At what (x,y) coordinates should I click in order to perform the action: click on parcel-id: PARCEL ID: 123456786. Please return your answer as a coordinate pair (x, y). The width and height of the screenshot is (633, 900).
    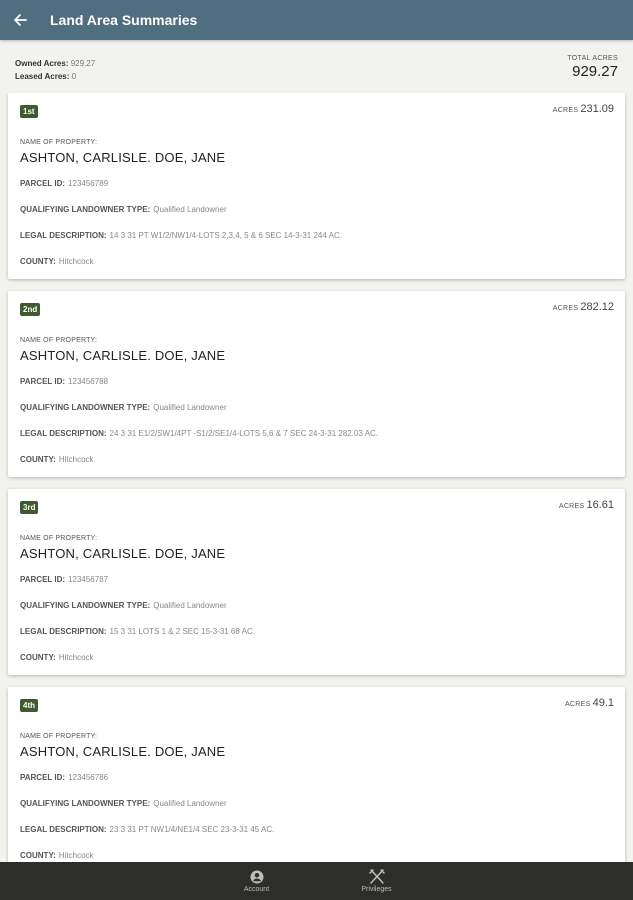
    Looking at the image, I should click on (64, 777).